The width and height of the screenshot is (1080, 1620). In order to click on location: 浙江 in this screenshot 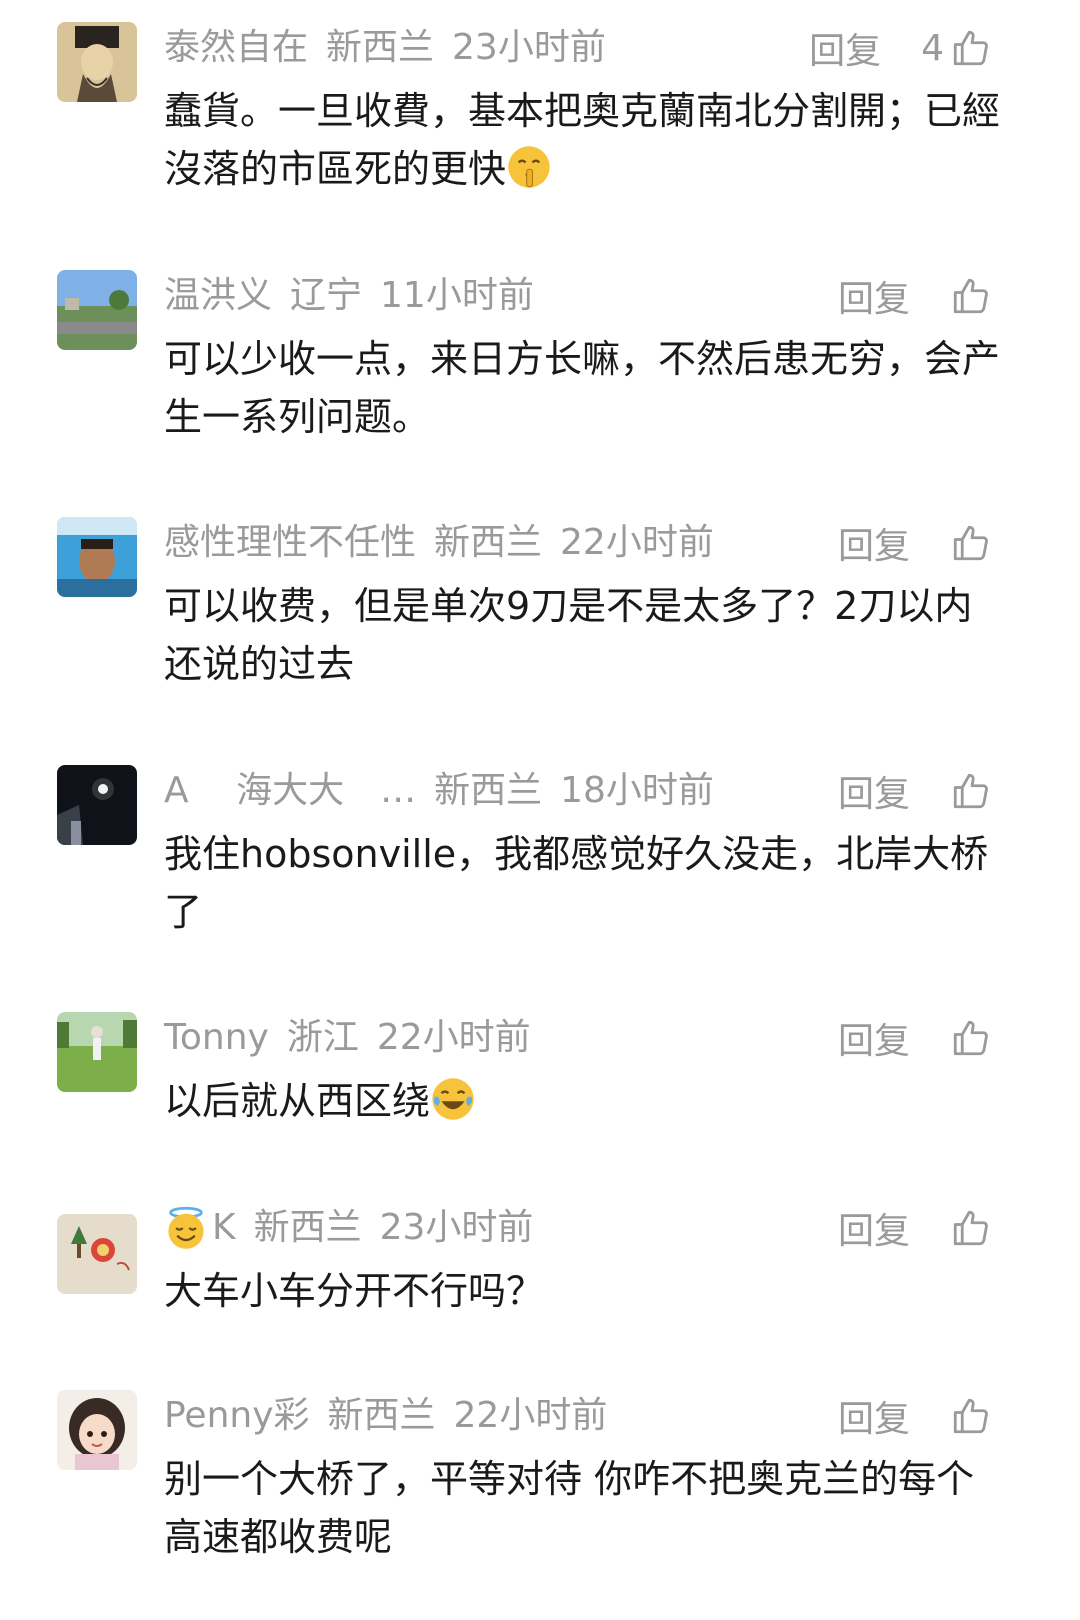, I will do `click(322, 1037)`.